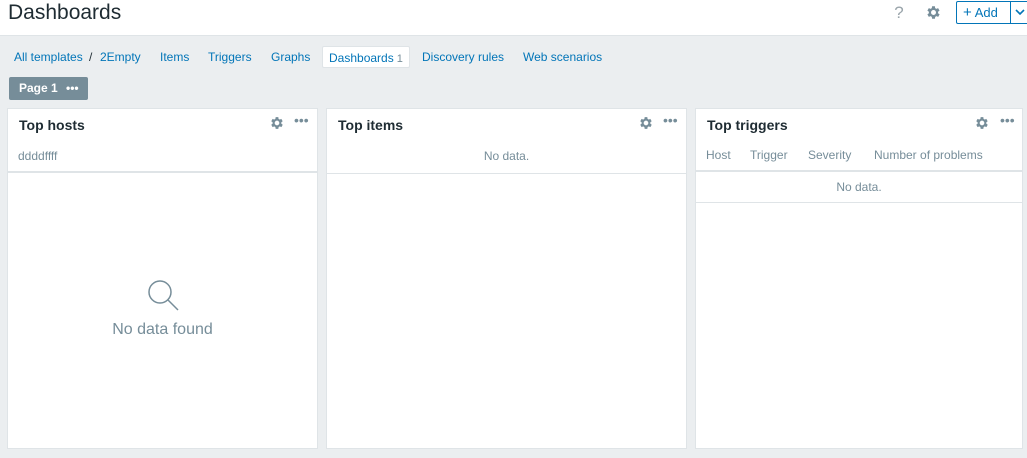 This screenshot has width=1027, height=458. I want to click on tab-dashboards-label: Dashboards, so click(361, 58).